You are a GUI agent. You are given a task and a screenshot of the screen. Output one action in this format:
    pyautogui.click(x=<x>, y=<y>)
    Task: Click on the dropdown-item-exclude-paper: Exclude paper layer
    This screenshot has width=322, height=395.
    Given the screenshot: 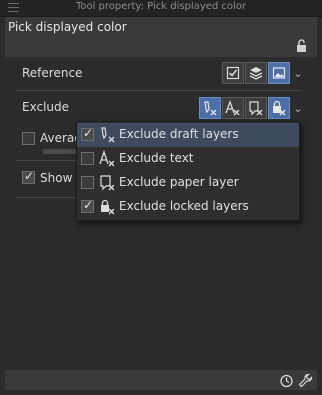 What is the action you would take?
    pyautogui.click(x=188, y=183)
    